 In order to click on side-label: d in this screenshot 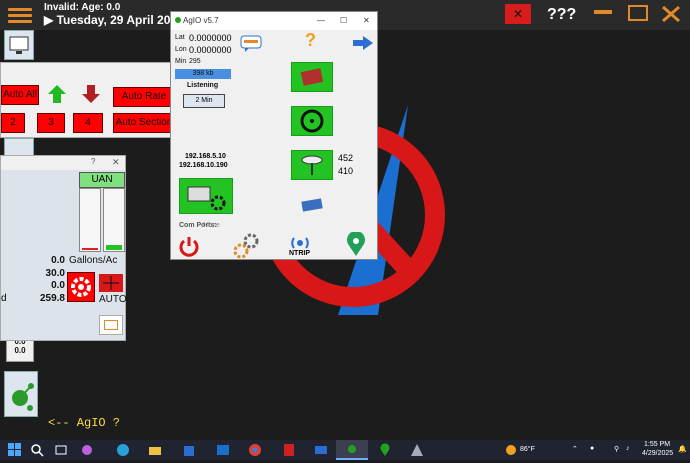, I will do `click(4, 298)`.